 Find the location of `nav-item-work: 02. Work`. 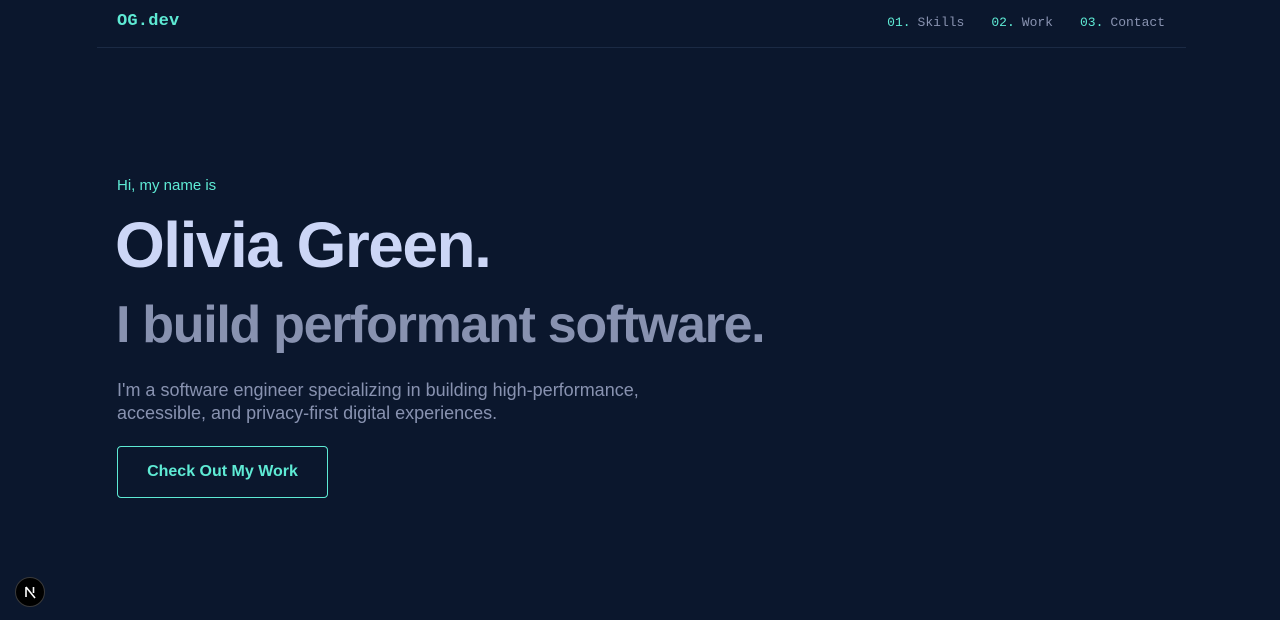

nav-item-work: 02. Work is located at coordinates (1022, 22).